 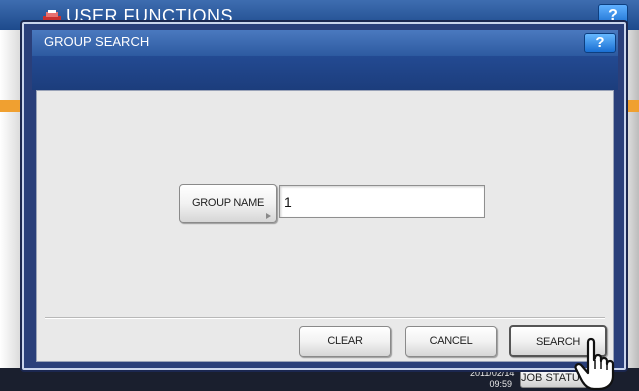 What do you see at coordinates (633, 106) in the screenshot?
I see `background-tab-indicator-right` at bounding box center [633, 106].